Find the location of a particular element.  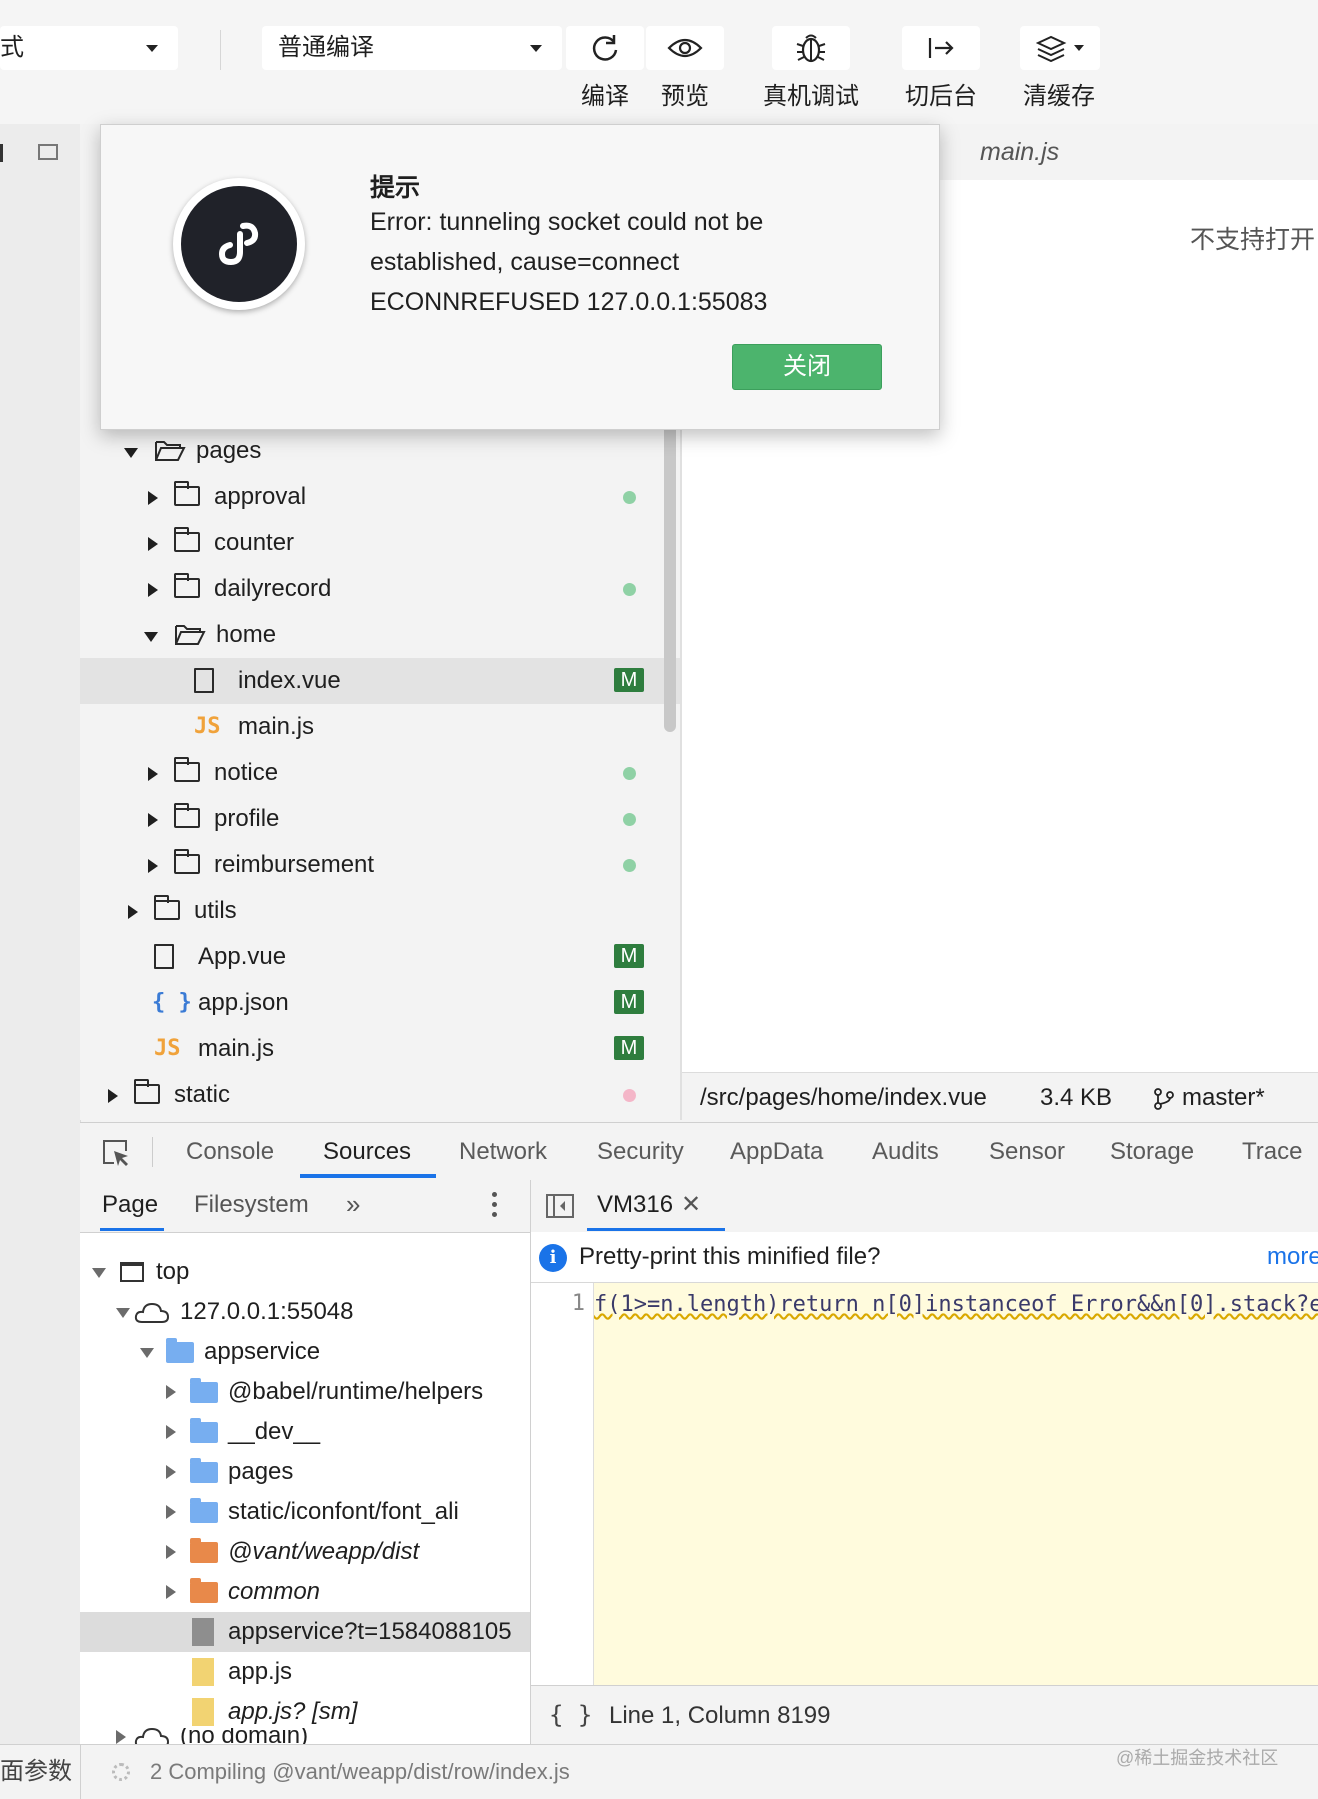

line-number: 1 is located at coordinates (578, 1303).